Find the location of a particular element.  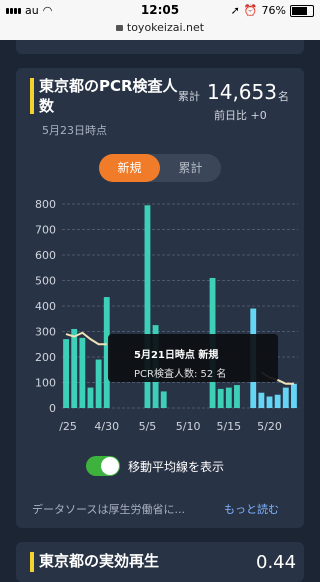

tab-cumulative: 累計 is located at coordinates (190, 168).